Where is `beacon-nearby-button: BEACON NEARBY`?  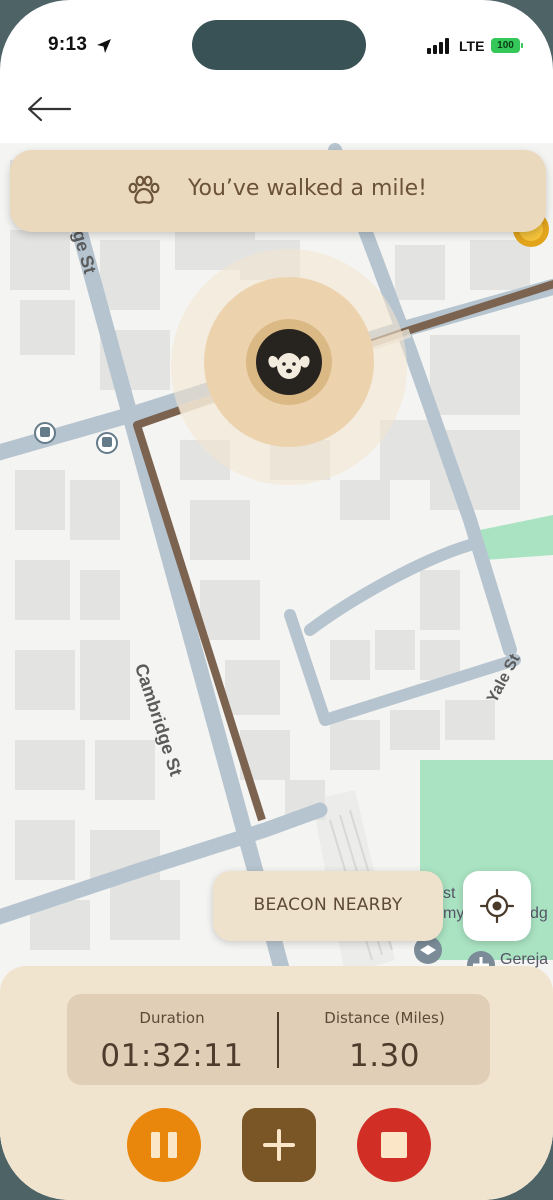
beacon-nearby-button: BEACON NEARBY is located at coordinates (328, 906).